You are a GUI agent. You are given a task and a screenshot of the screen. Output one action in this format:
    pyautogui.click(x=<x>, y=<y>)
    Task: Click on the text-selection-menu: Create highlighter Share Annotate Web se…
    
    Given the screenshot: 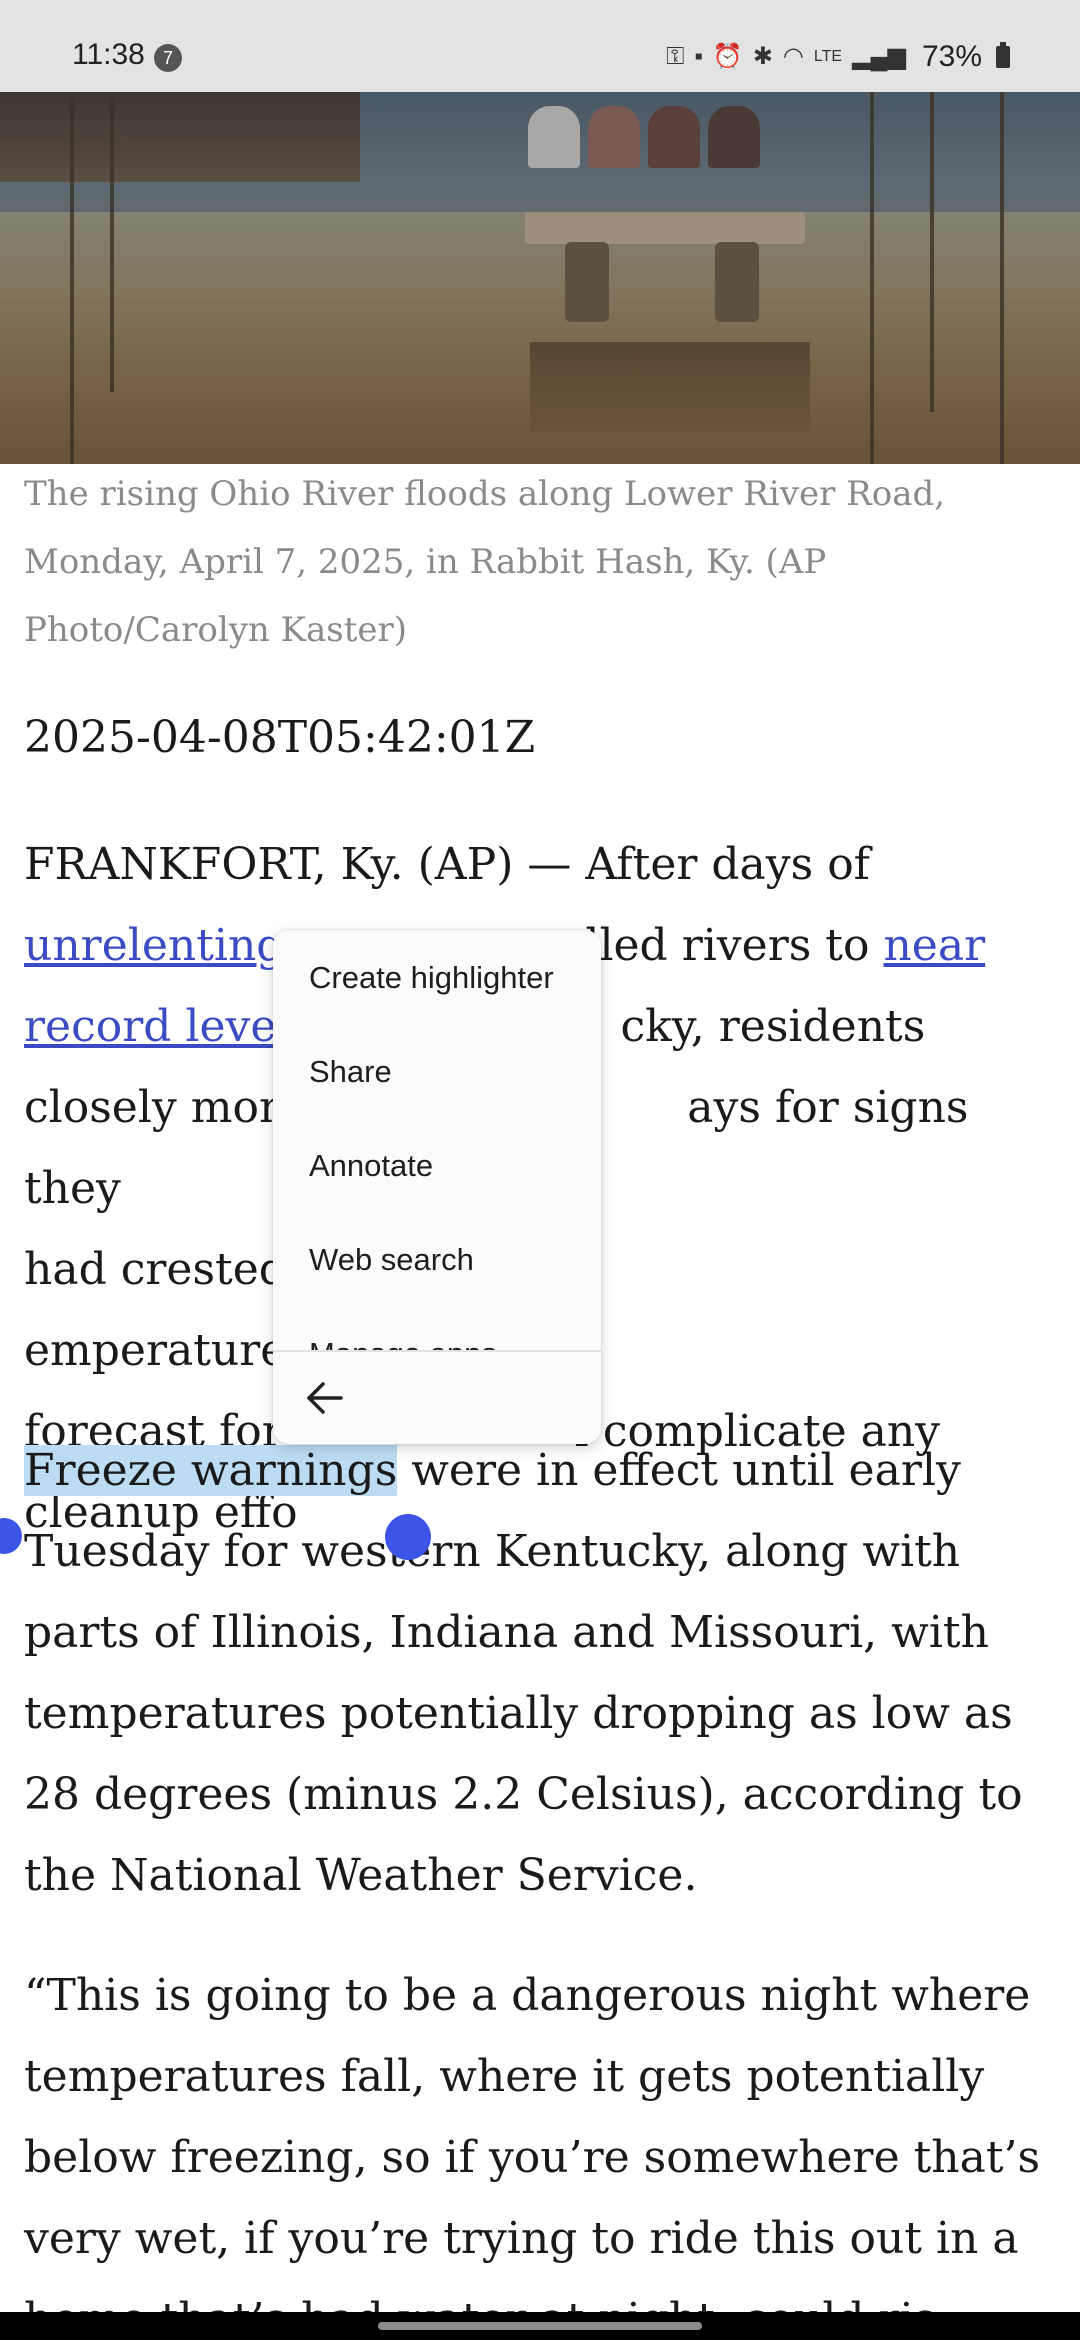 What is the action you would take?
    pyautogui.click(x=437, y=1187)
    